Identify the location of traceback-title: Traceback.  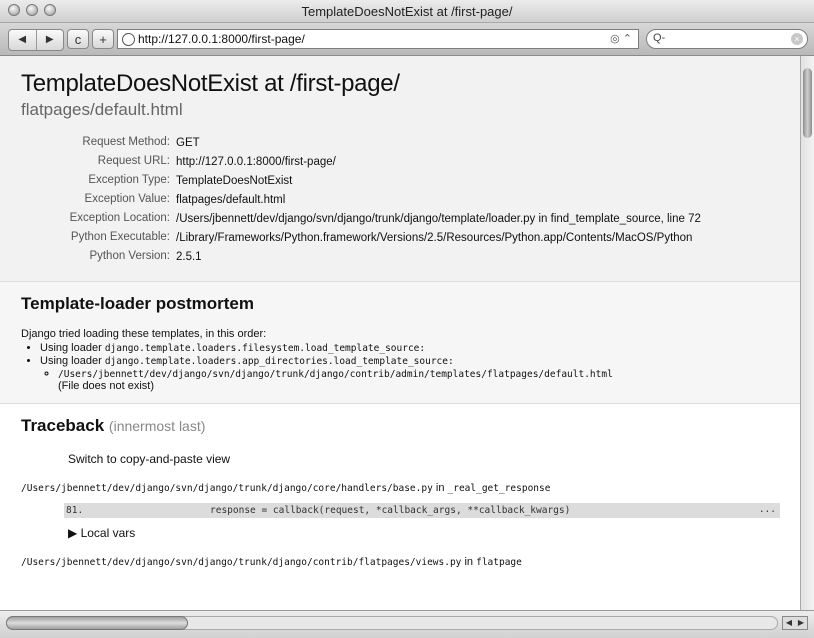
(63, 425).